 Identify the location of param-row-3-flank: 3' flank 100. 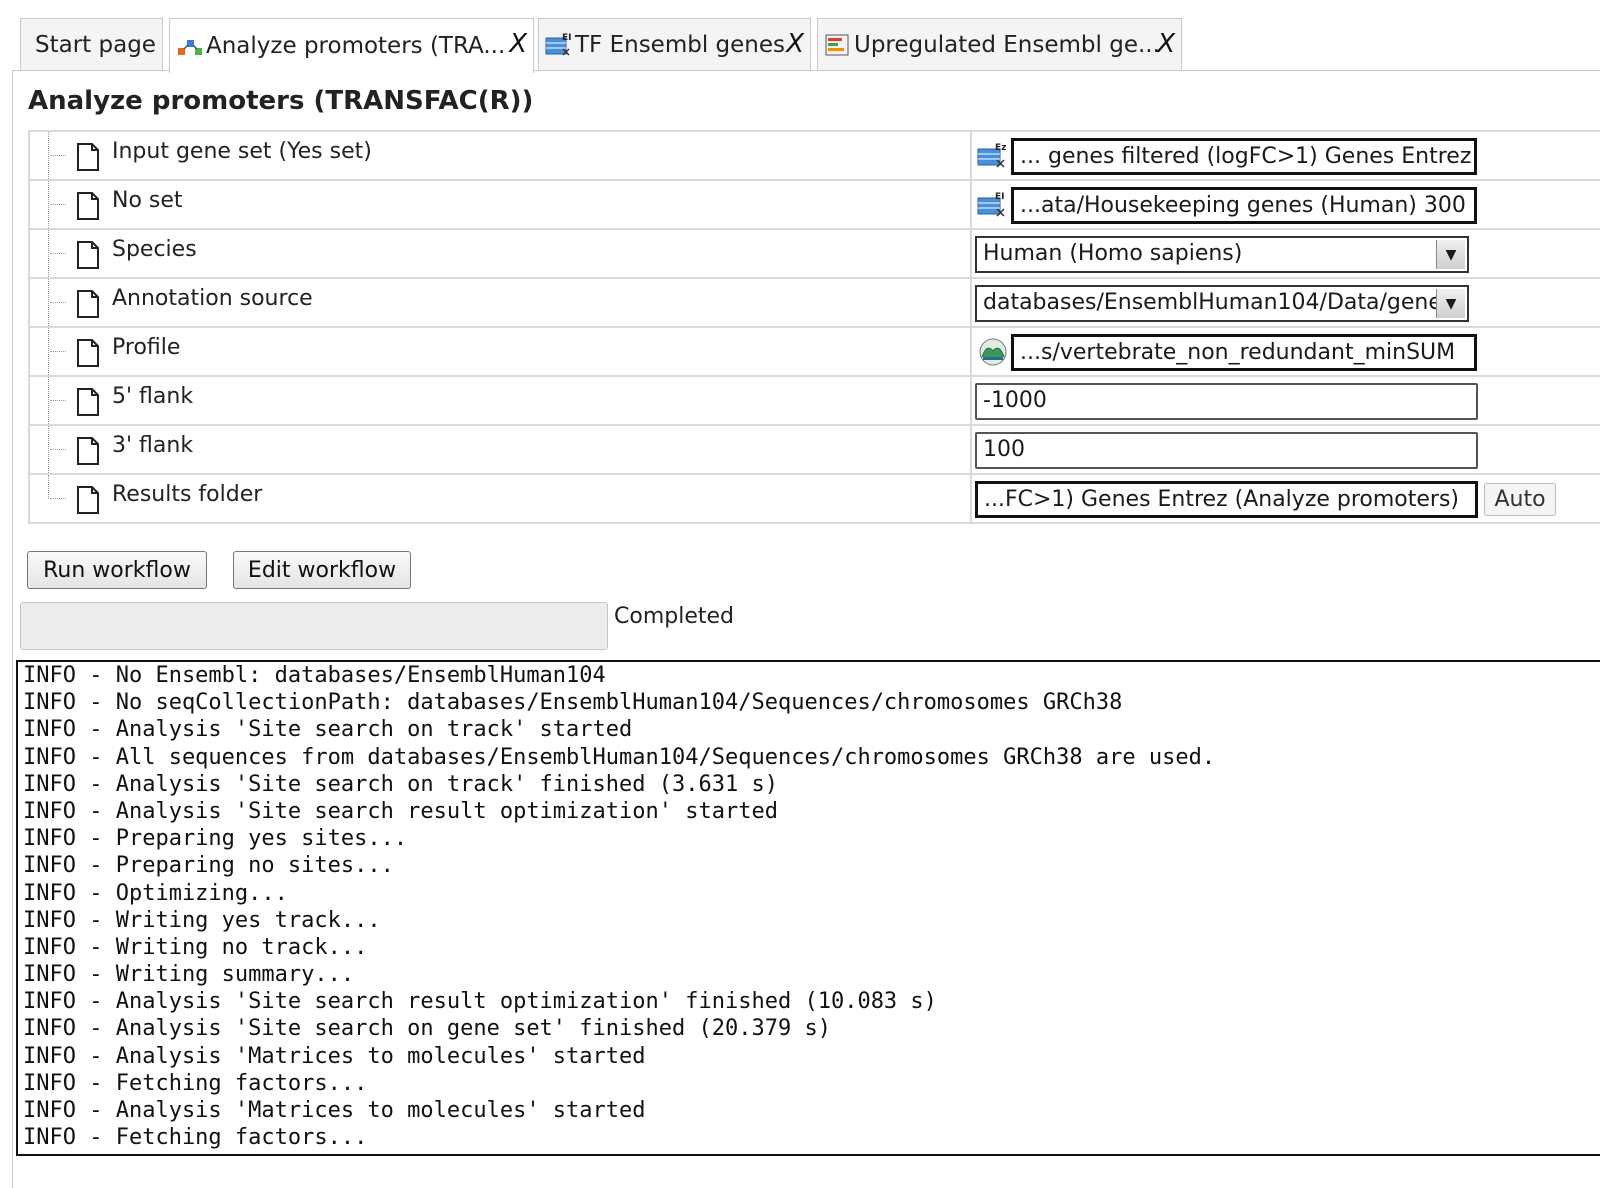
(815, 450).